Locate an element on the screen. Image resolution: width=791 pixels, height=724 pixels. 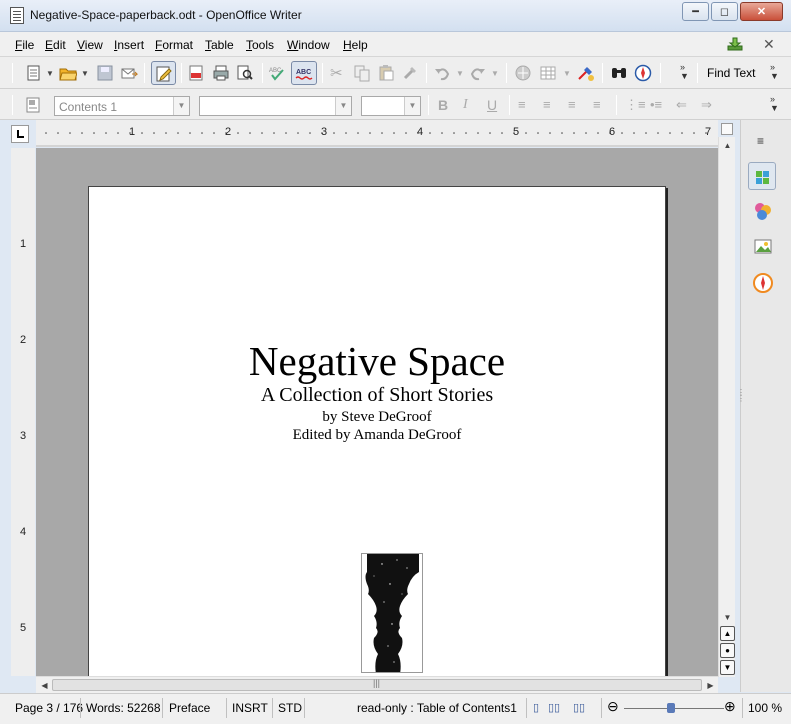
hyperlink-icon is located at coordinates (523, 73).